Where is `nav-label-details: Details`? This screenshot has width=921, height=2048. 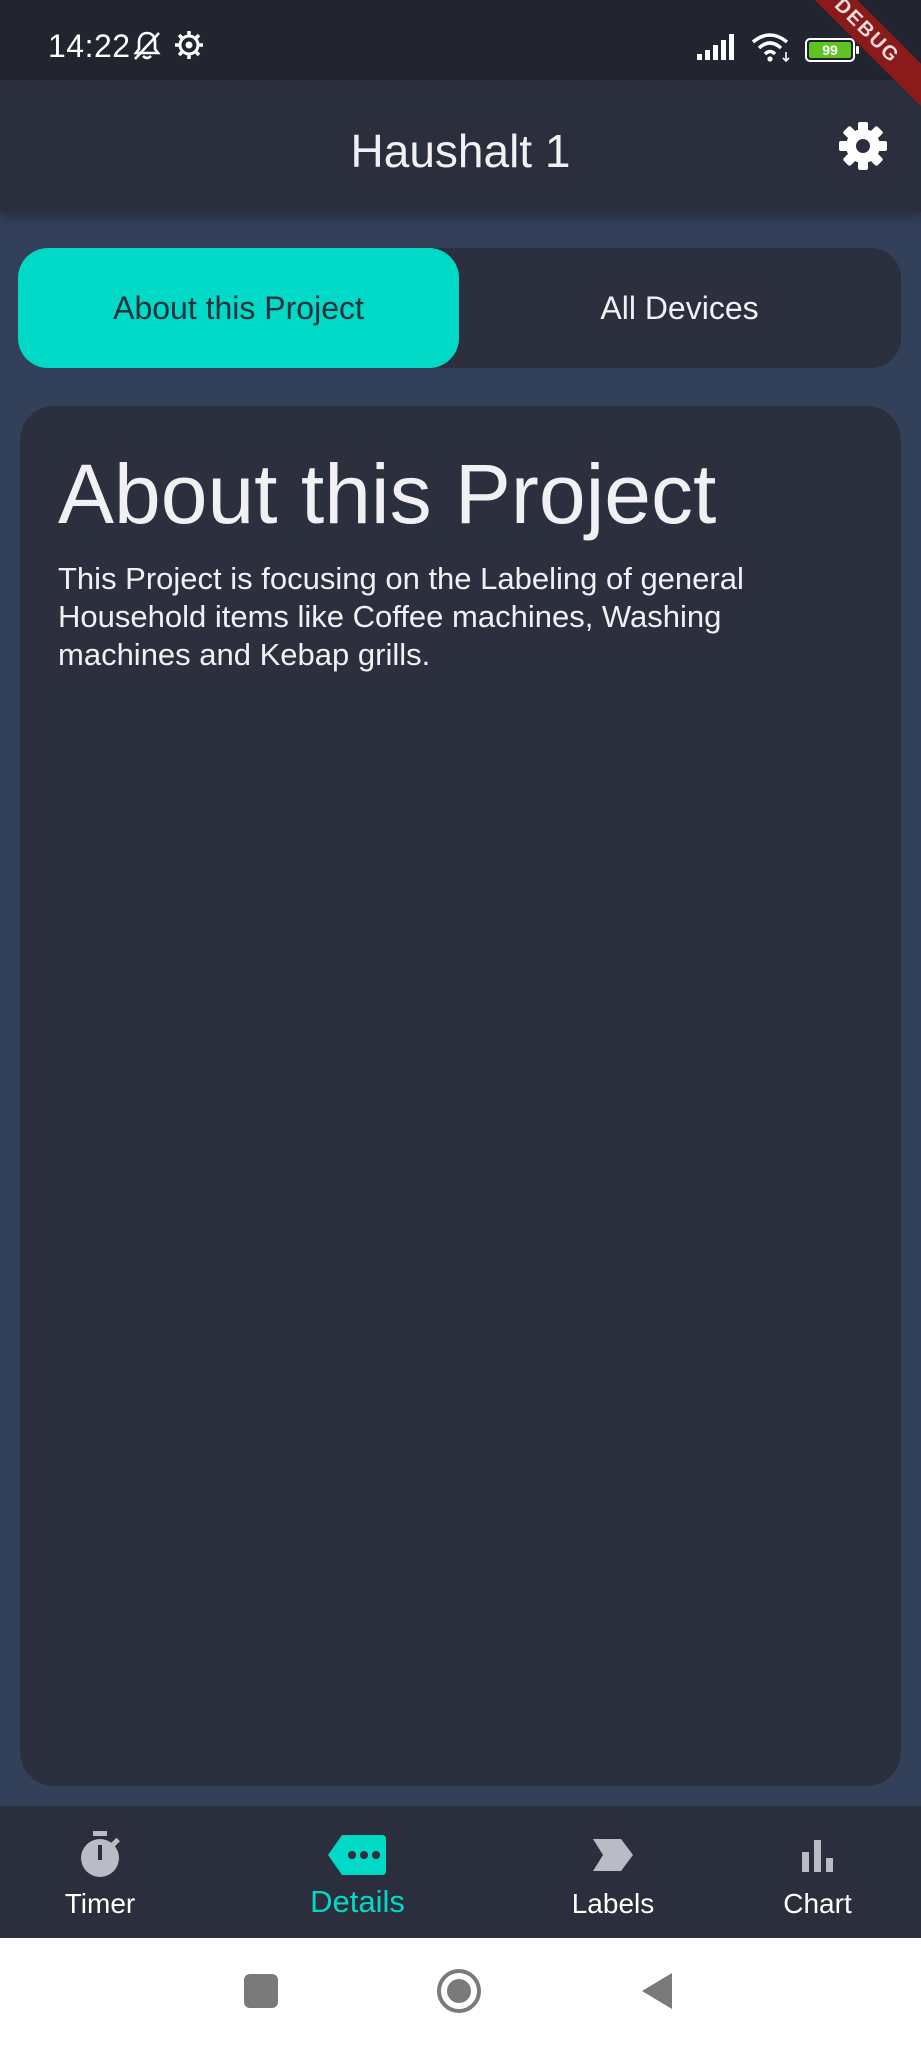
nav-label-details: Details is located at coordinates (357, 1901).